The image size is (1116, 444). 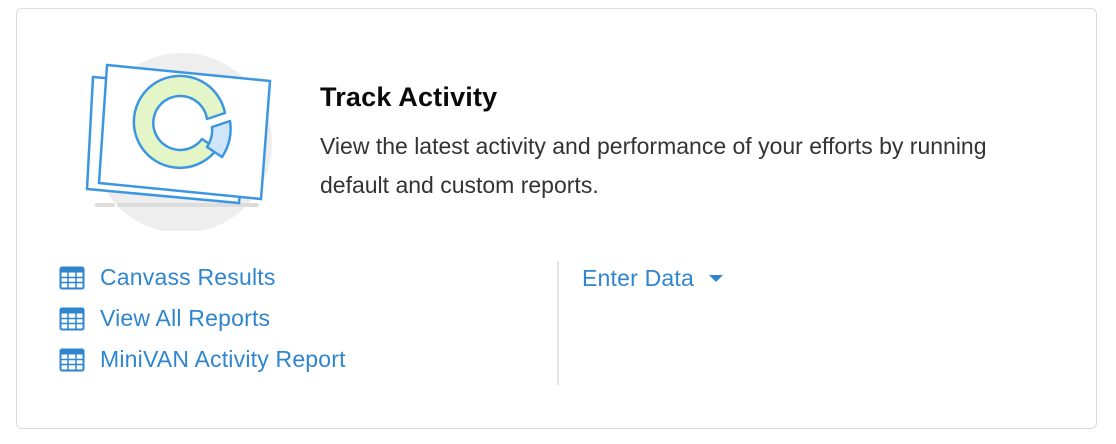 What do you see at coordinates (558, 323) in the screenshot?
I see `vertical-divider` at bounding box center [558, 323].